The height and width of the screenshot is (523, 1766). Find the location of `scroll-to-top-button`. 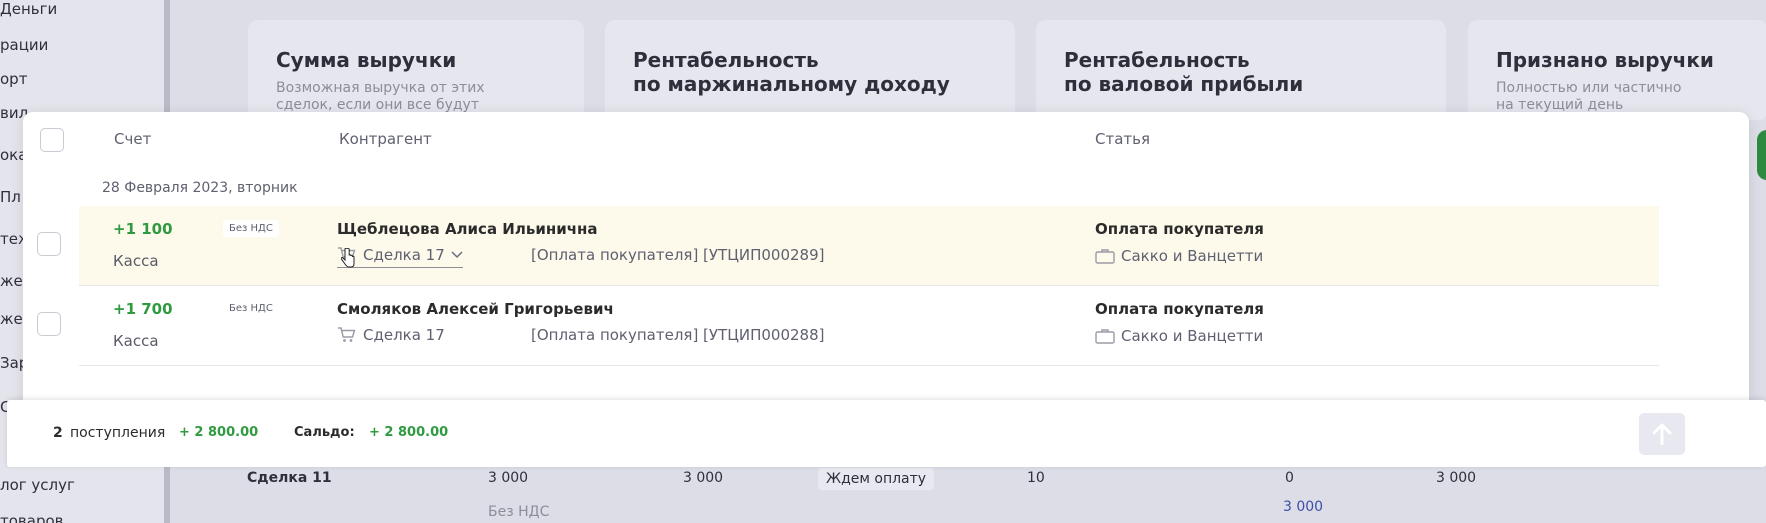

scroll-to-top-button is located at coordinates (1662, 434).